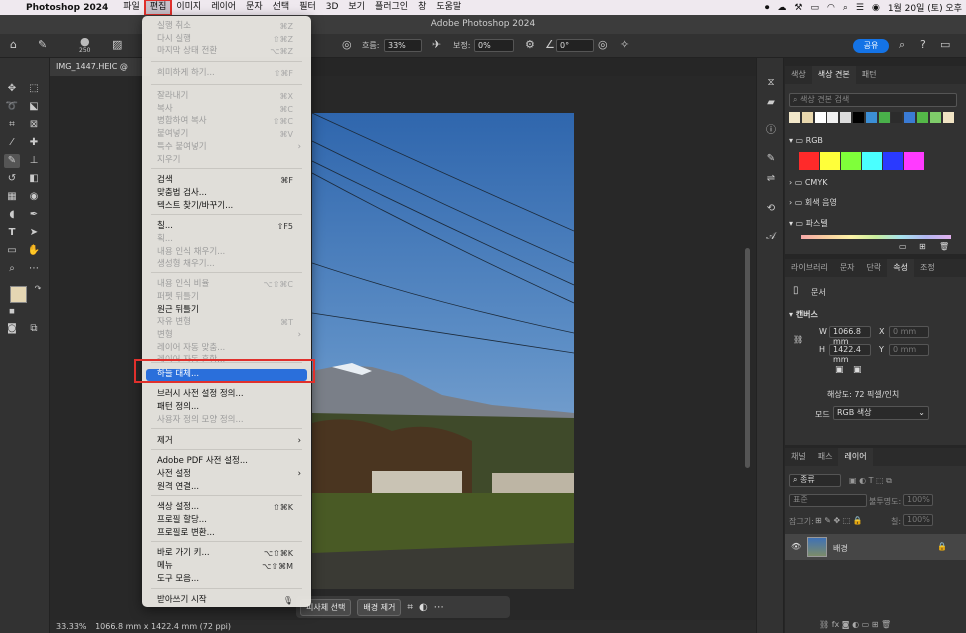  I want to click on eye-icon: 👁, so click(796, 546).